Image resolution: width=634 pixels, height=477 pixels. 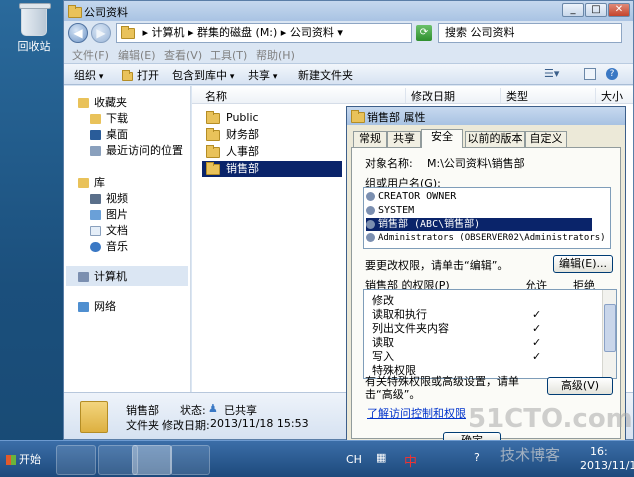 I want to click on nav-computer: 计算机, so click(x=127, y=276).